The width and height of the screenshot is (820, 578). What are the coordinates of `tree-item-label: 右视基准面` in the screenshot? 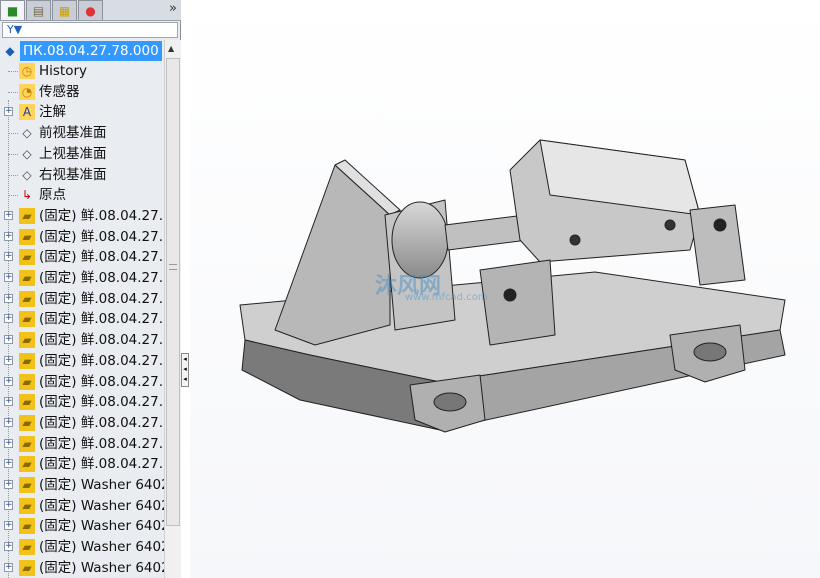 It's located at (73, 174).